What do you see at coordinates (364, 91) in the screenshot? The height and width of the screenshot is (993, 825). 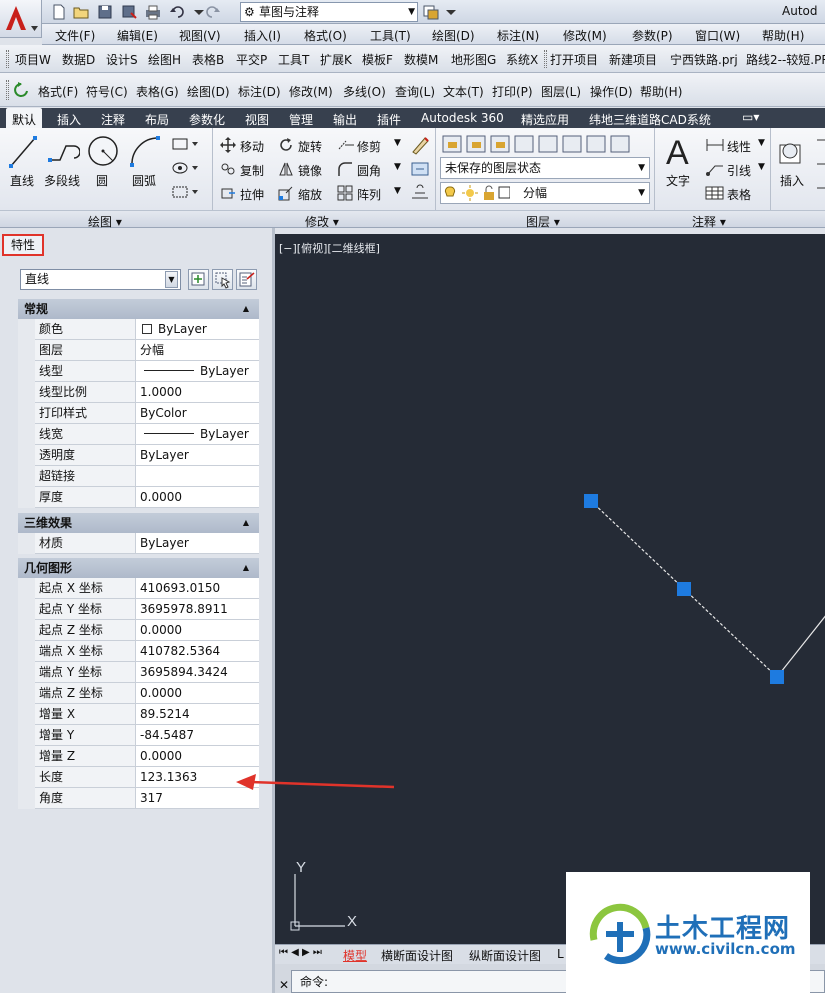 I see `tb3-multiline: 多线(O)` at bounding box center [364, 91].